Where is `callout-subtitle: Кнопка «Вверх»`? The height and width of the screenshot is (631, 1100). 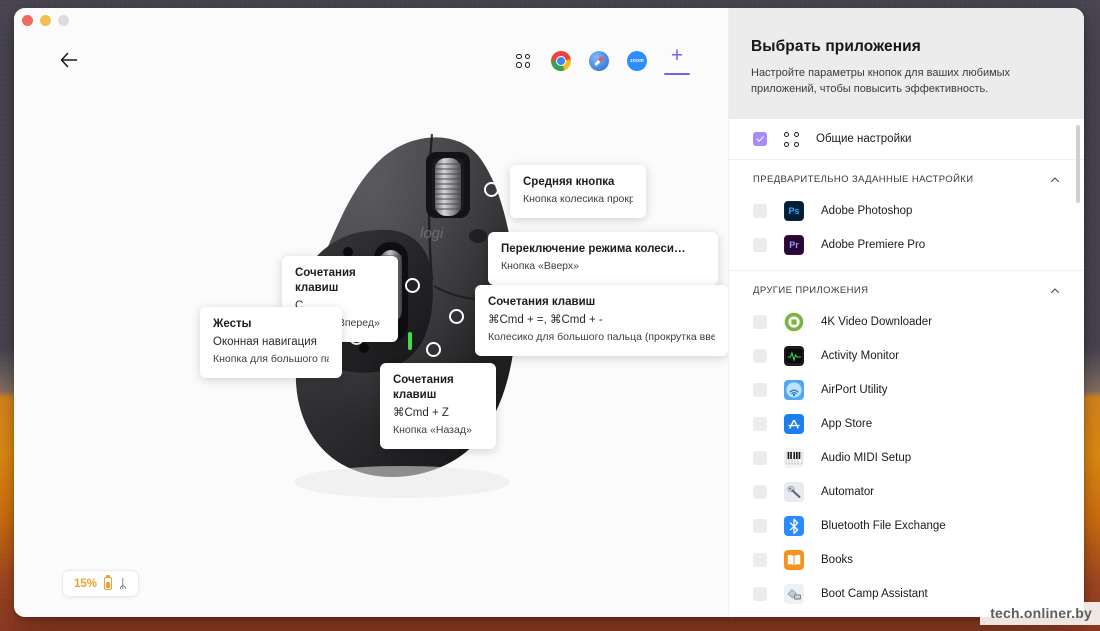 callout-subtitle: Кнопка «Вверх» is located at coordinates (540, 266).